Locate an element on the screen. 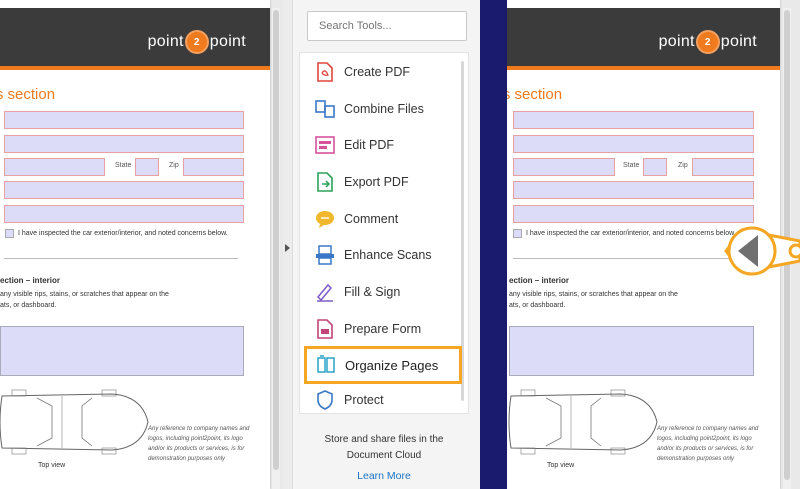  tool-create-pdf: Create PDF is located at coordinates (385, 72).